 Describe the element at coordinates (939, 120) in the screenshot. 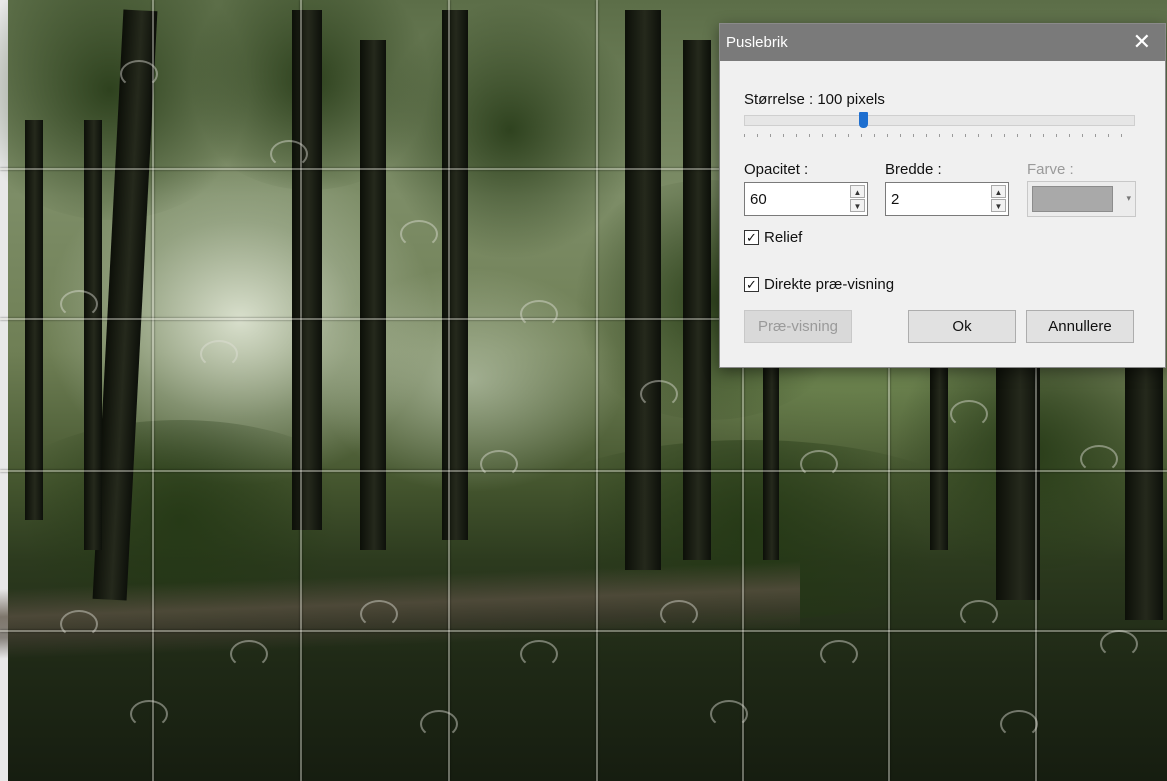

I see `size-slider` at that location.